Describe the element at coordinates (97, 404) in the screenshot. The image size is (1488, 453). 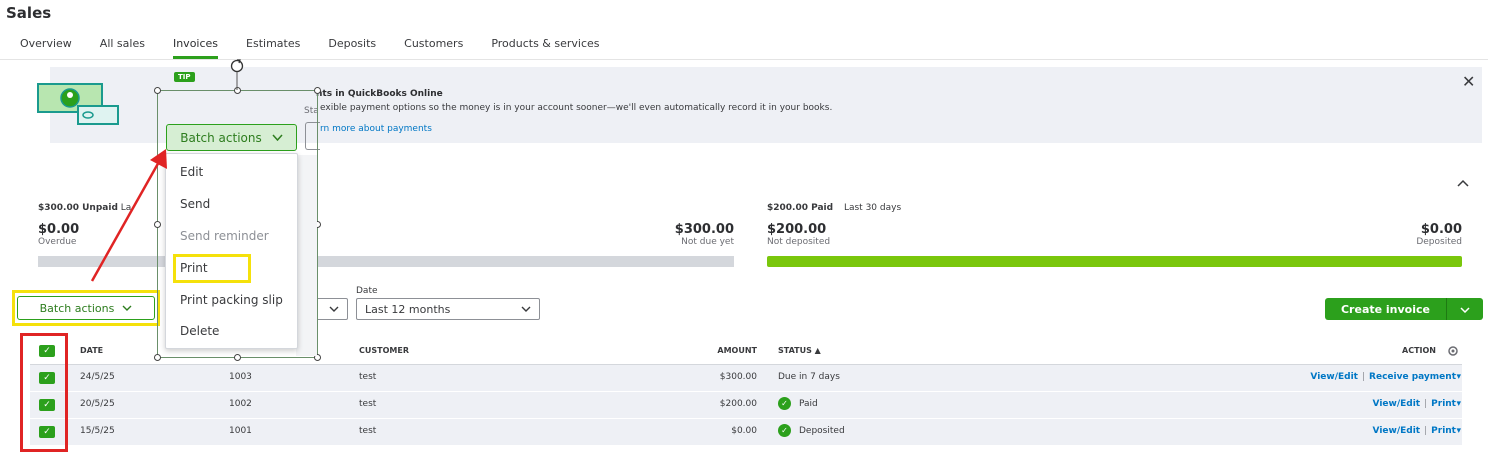
I see `row-date: 20/5/25` at that location.